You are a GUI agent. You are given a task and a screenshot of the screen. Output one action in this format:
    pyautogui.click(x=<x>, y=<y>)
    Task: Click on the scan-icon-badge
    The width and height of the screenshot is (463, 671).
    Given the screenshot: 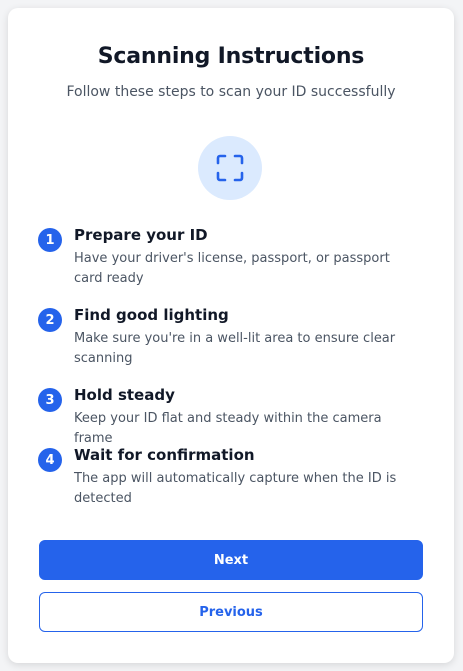 What is the action you would take?
    pyautogui.click(x=230, y=168)
    